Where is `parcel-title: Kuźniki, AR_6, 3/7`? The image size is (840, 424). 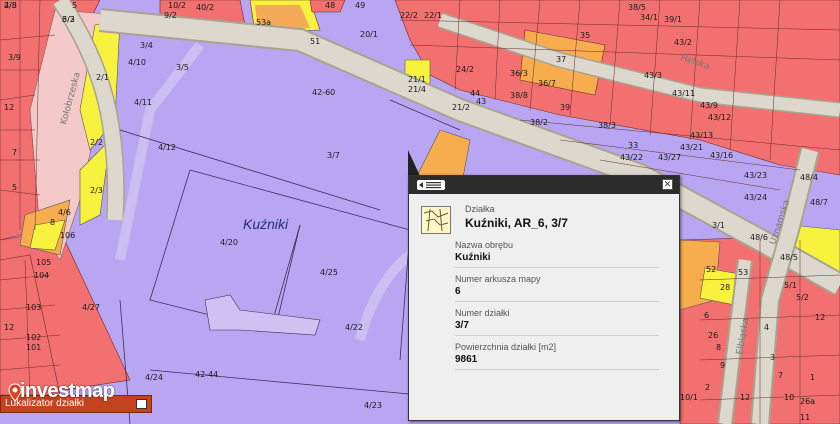
parcel-title: Kuźniki, AR_6, 3/7 is located at coordinates (516, 223).